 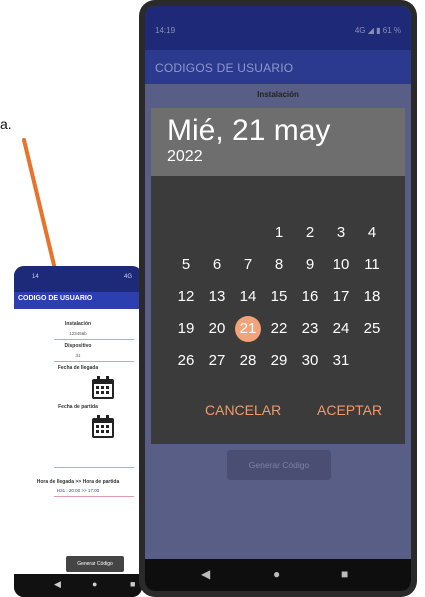 What do you see at coordinates (278, 94) in the screenshot?
I see `big-instalacion-label: Instalación` at bounding box center [278, 94].